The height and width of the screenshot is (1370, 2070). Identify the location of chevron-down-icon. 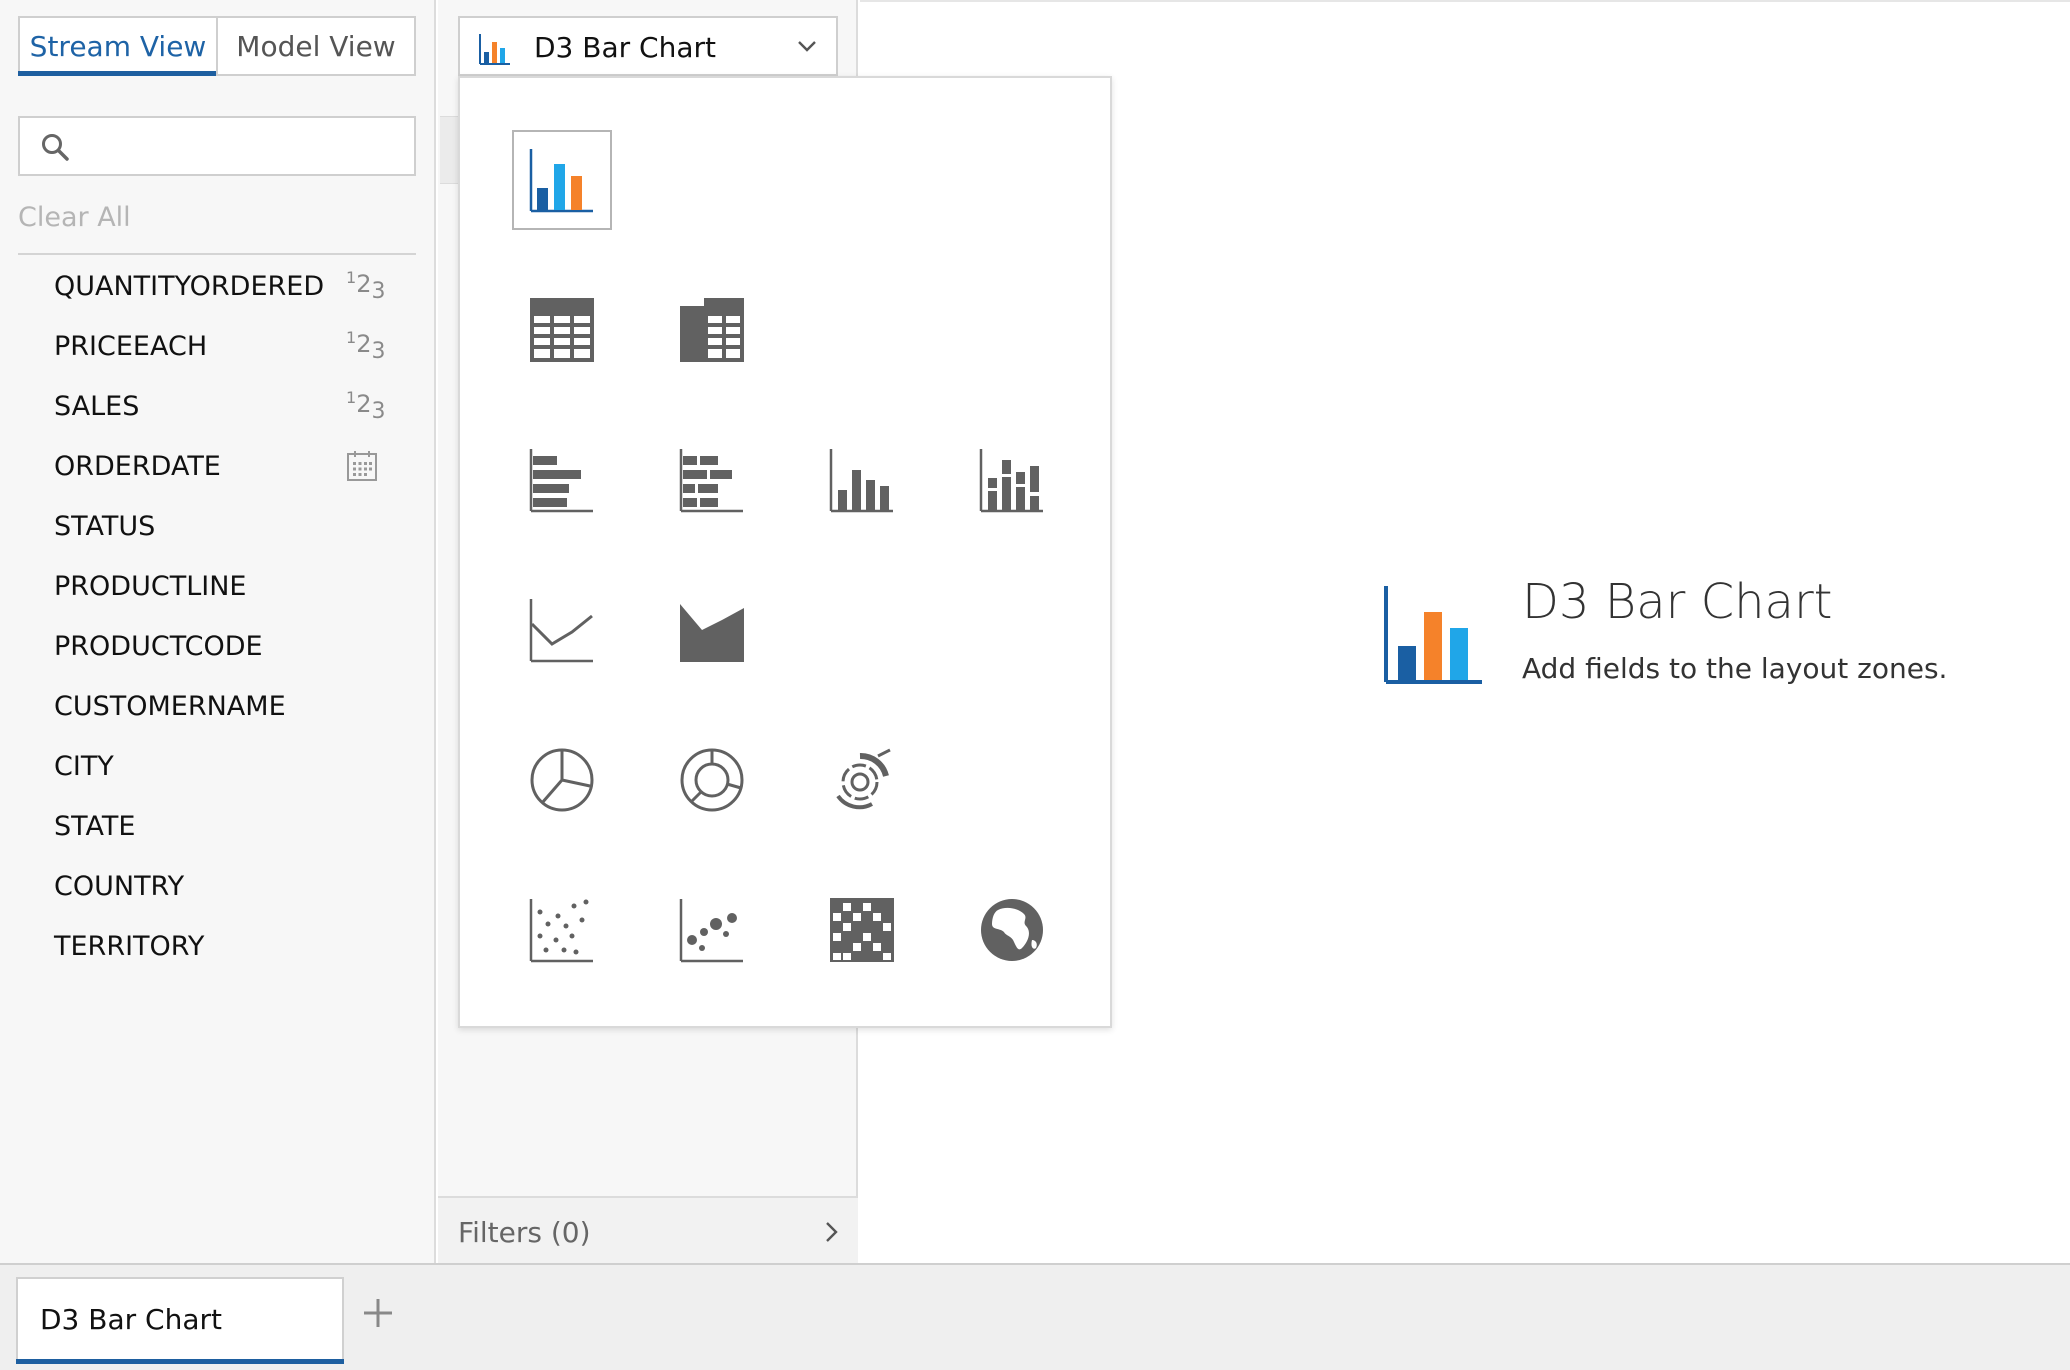
(807, 46).